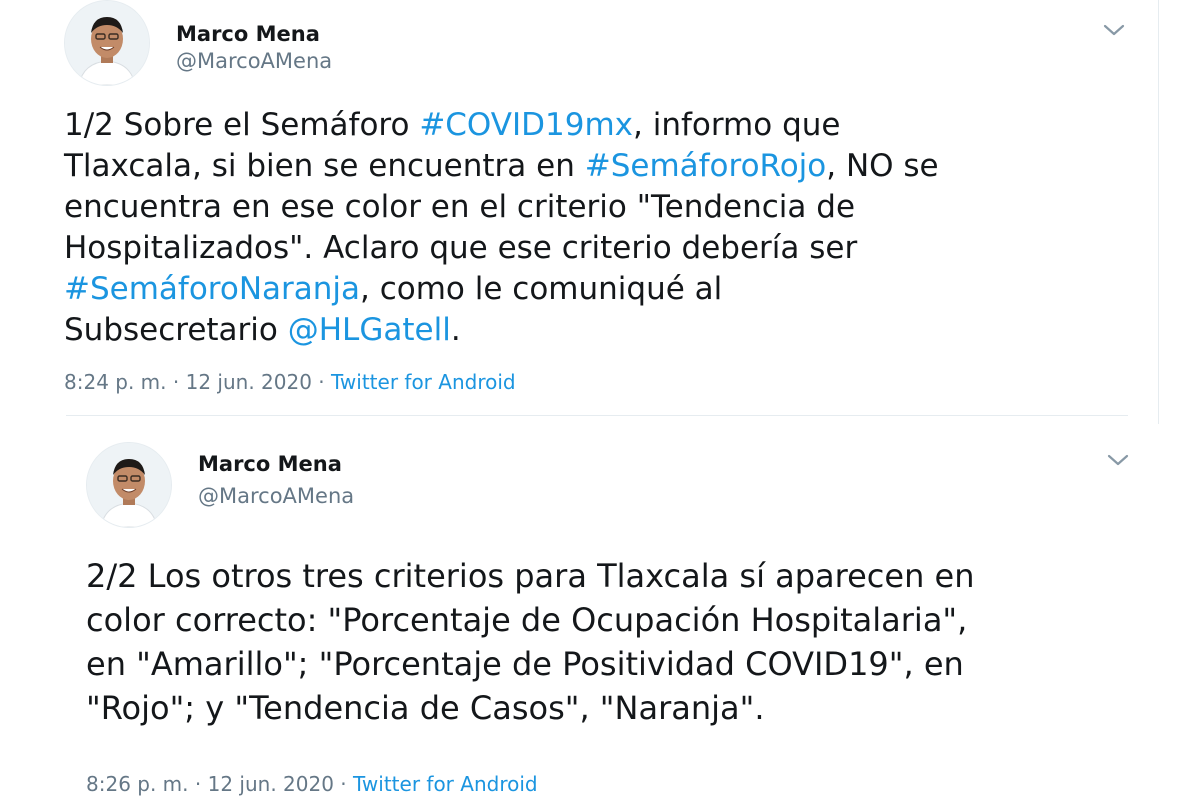 The height and width of the screenshot is (800, 1200). What do you see at coordinates (501, 330) in the screenshot?
I see `tweet-line: Subsecretario @HLGatell.` at bounding box center [501, 330].